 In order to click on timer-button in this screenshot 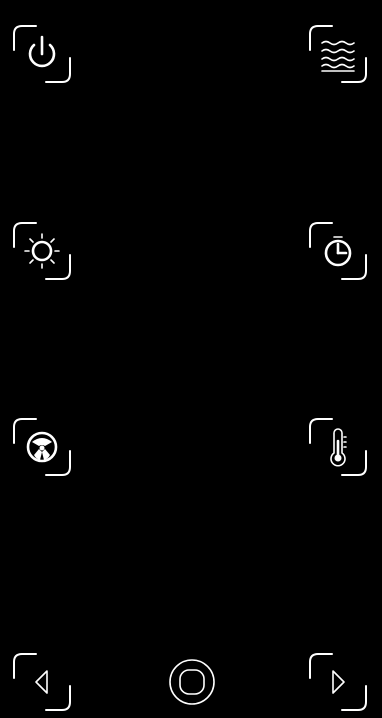, I will do `click(338, 251)`.